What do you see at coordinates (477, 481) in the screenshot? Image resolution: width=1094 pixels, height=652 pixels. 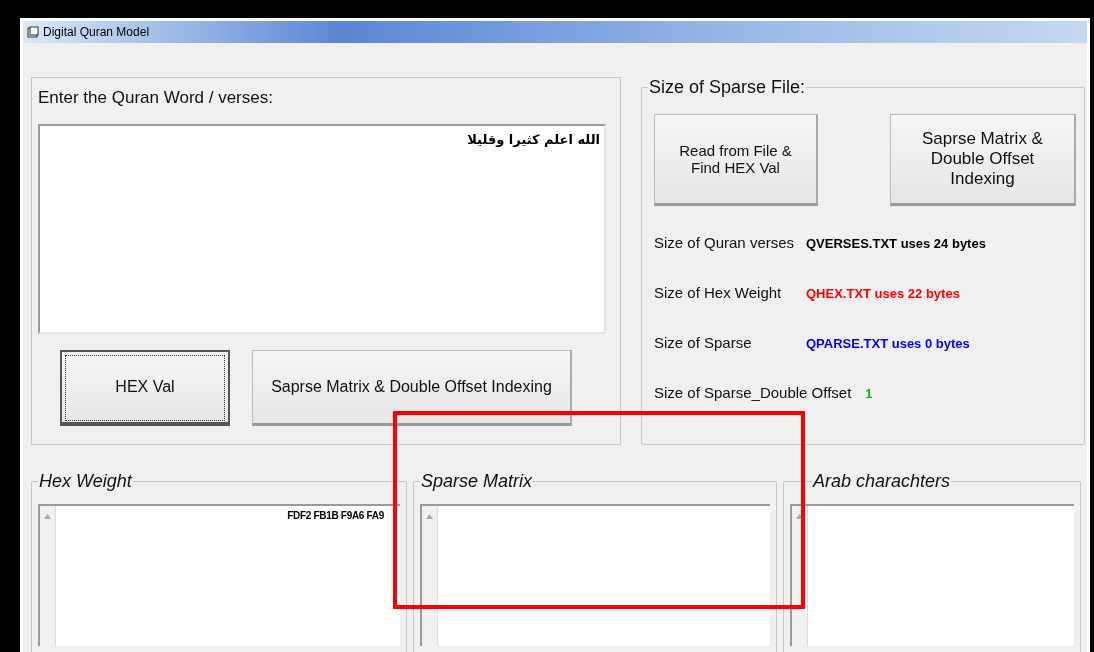 I see `group-title: Sparse Matrix` at bounding box center [477, 481].